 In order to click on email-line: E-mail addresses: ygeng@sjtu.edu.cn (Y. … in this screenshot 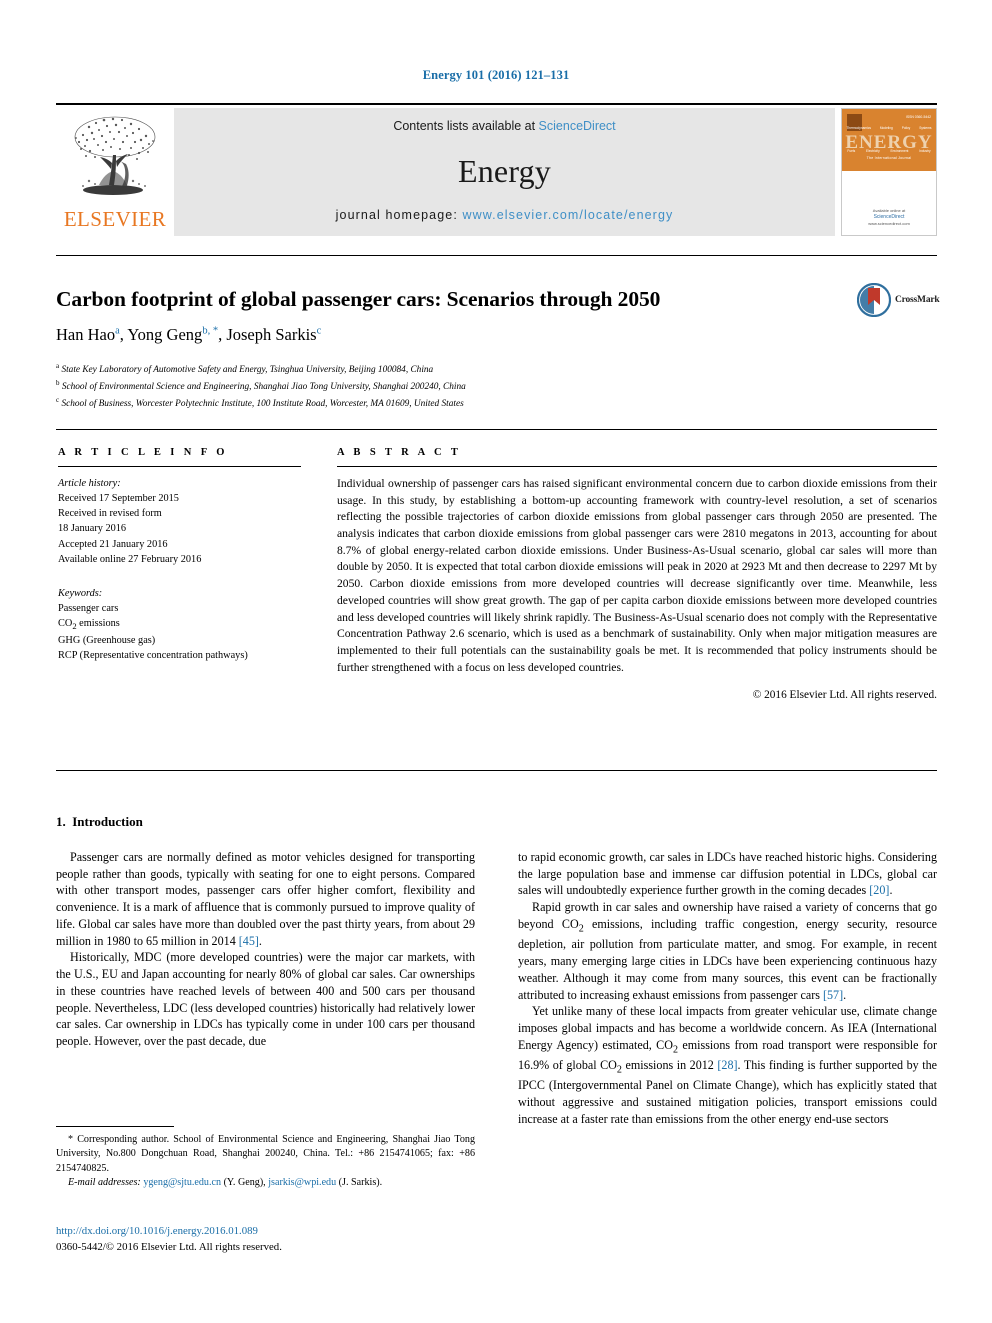, I will do `click(265, 1183)`.